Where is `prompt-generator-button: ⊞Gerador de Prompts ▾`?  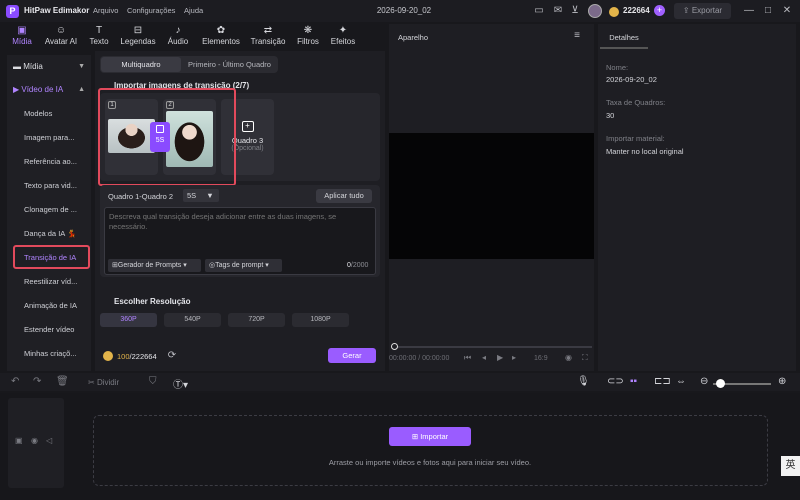 prompt-generator-button: ⊞Gerador de Prompts ▾ is located at coordinates (154, 265).